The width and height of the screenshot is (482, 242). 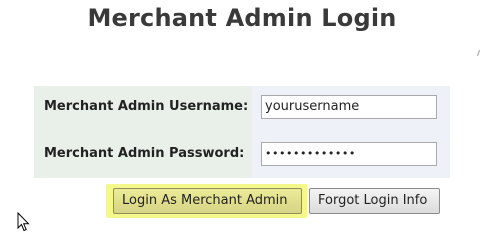 I want to click on page-title: Merchant Admin Login, so click(x=242, y=18).